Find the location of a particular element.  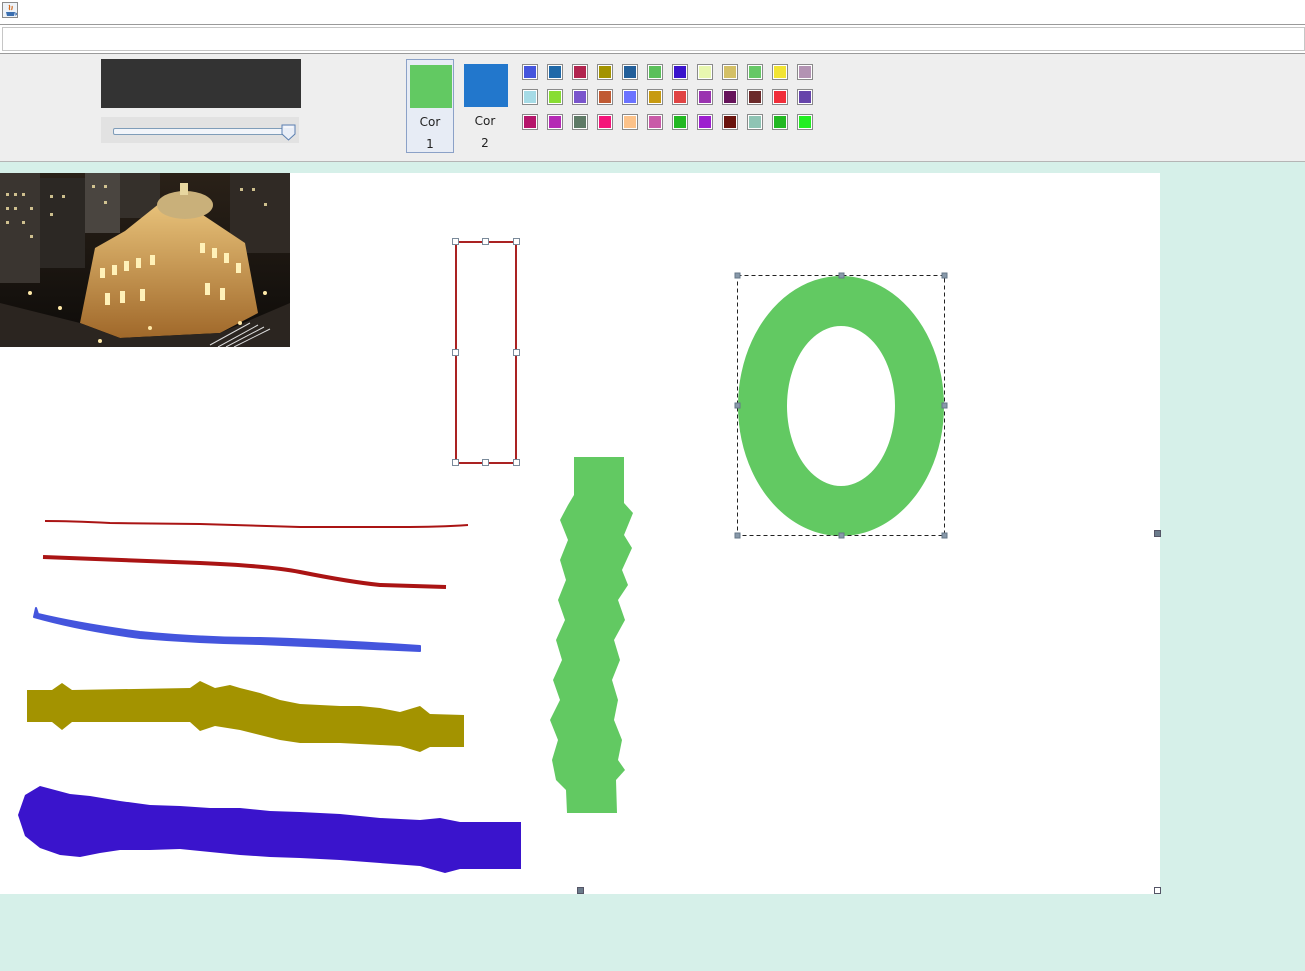

thin-red-stroke is located at coordinates (256, 524).